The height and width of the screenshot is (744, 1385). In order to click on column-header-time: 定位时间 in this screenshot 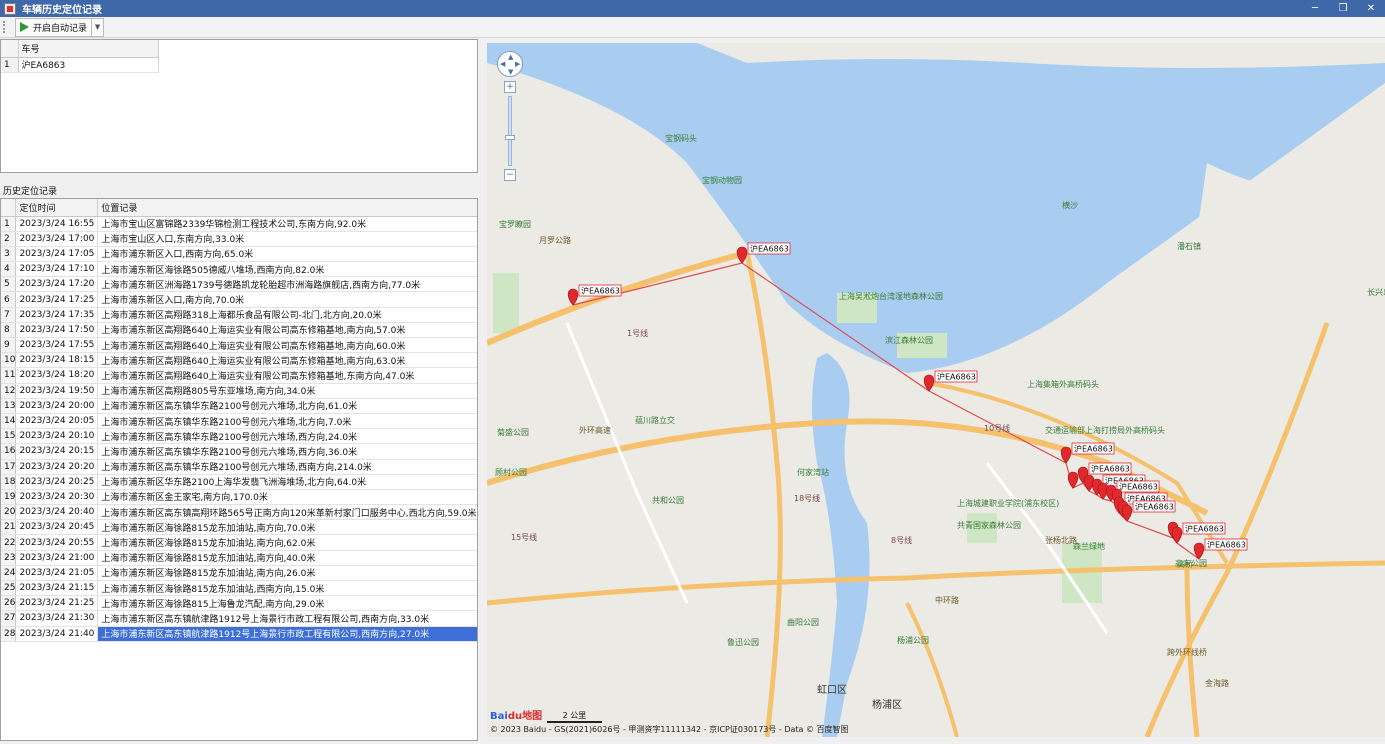, I will do `click(57, 208)`.